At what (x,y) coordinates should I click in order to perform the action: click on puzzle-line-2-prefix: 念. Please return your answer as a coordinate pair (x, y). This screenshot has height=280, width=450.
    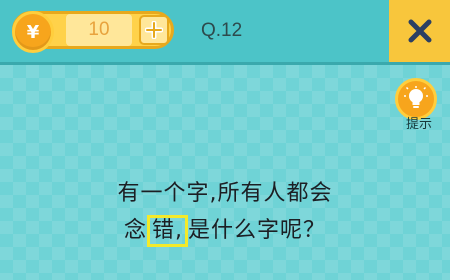
    Looking at the image, I should click on (135, 230).